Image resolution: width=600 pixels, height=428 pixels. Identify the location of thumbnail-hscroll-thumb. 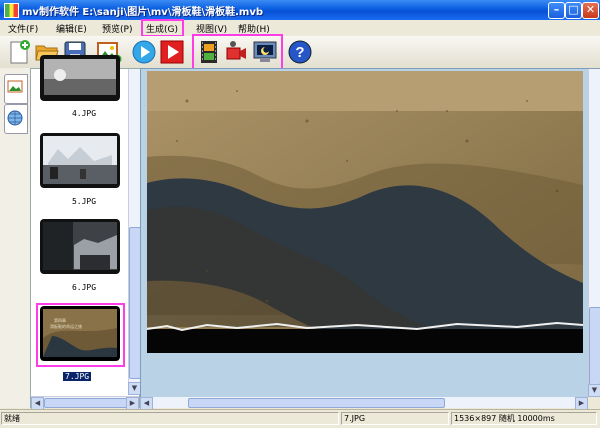
(86, 403).